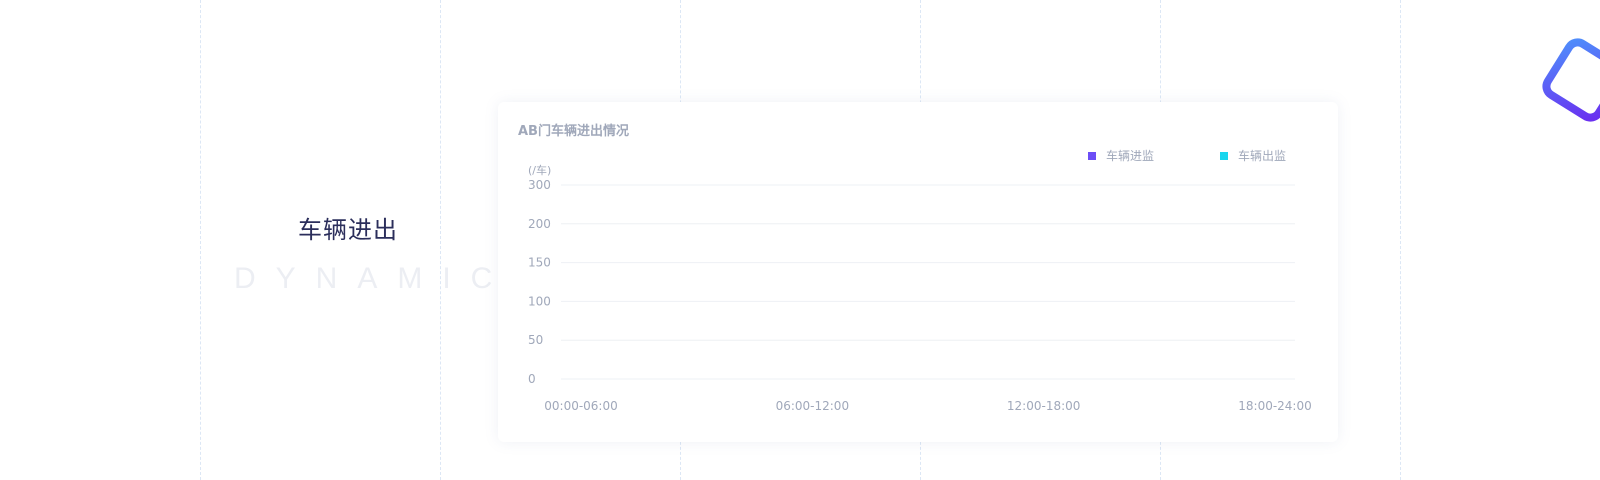 The image size is (1600, 480). I want to click on legend-label: 车辆进监, so click(1130, 155).